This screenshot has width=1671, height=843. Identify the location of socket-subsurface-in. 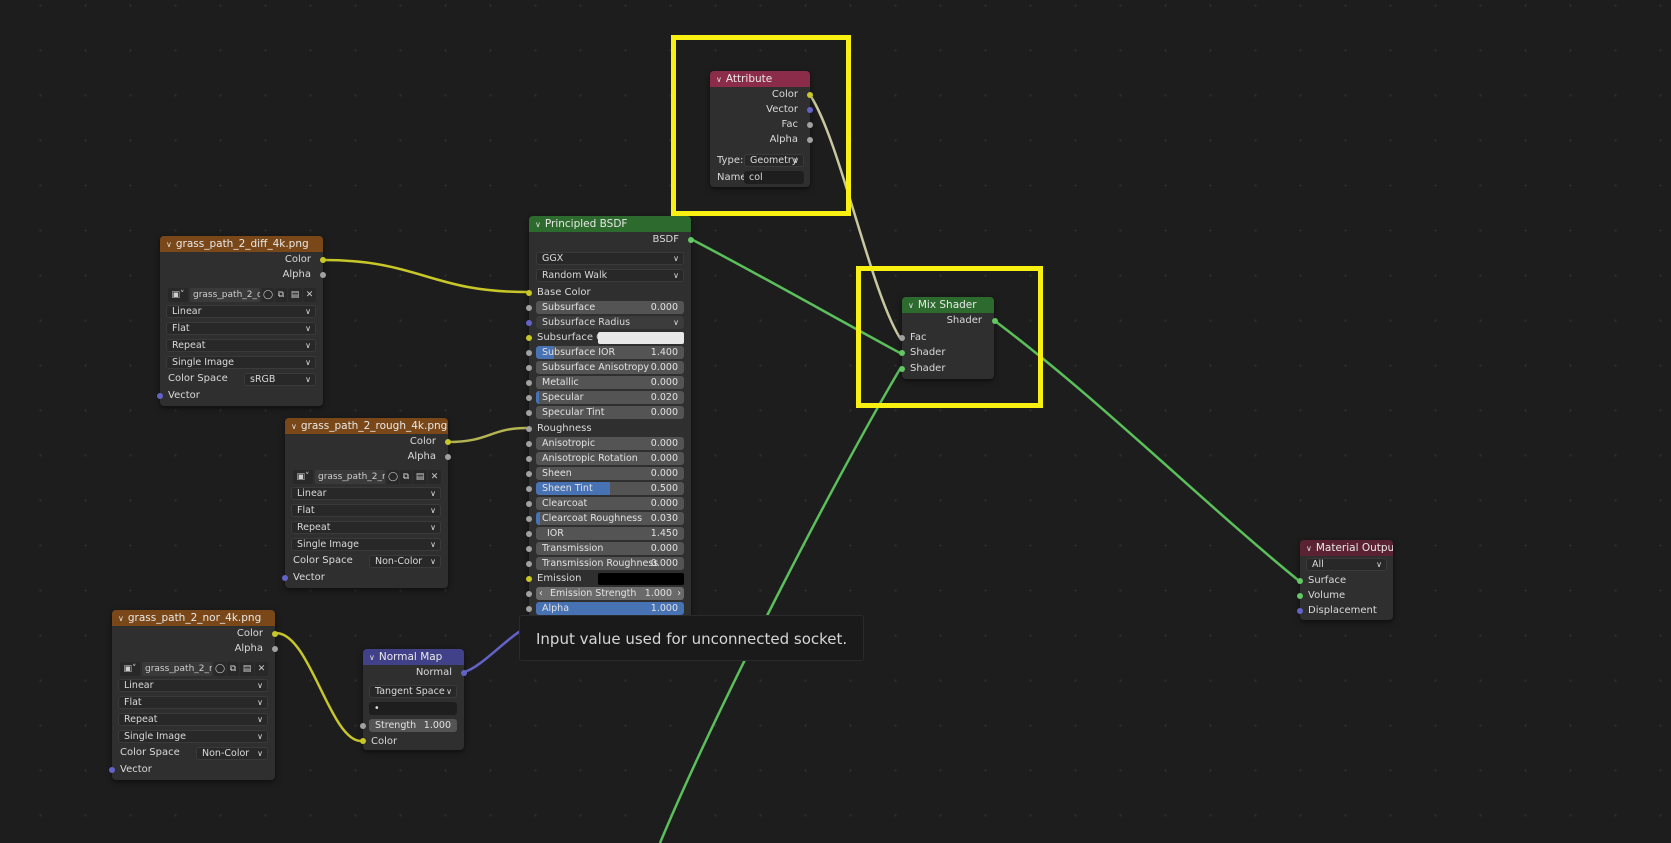
(529, 308).